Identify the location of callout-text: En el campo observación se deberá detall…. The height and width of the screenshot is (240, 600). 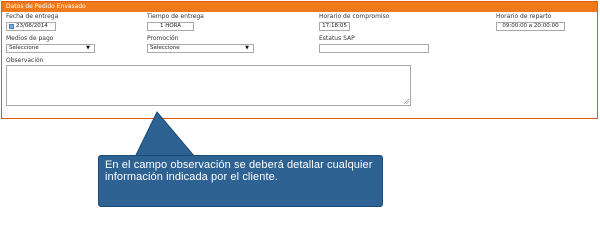
(239, 171).